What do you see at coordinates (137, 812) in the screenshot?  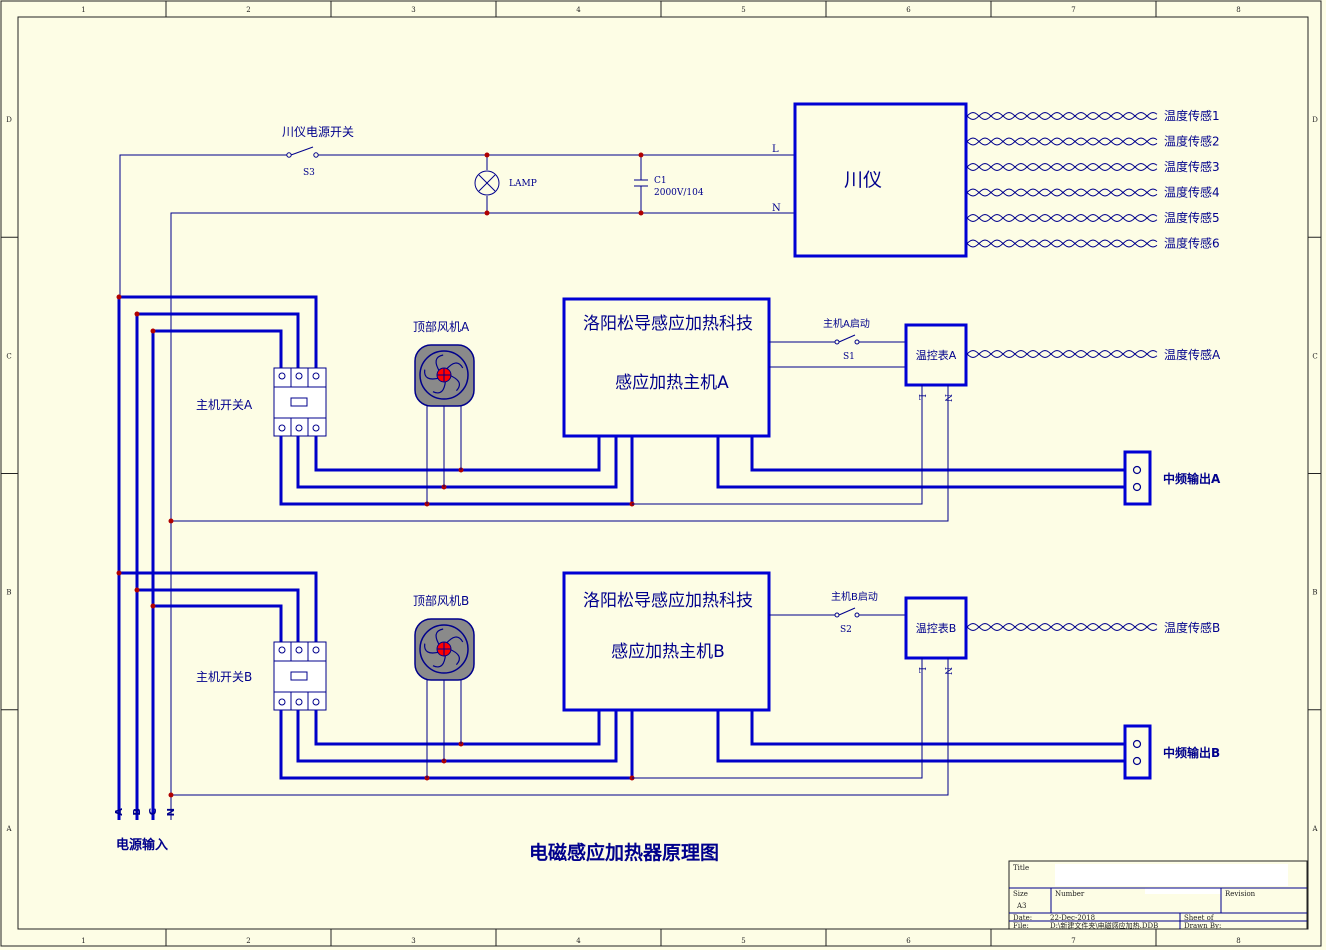 I see `phase-label-b: B` at bounding box center [137, 812].